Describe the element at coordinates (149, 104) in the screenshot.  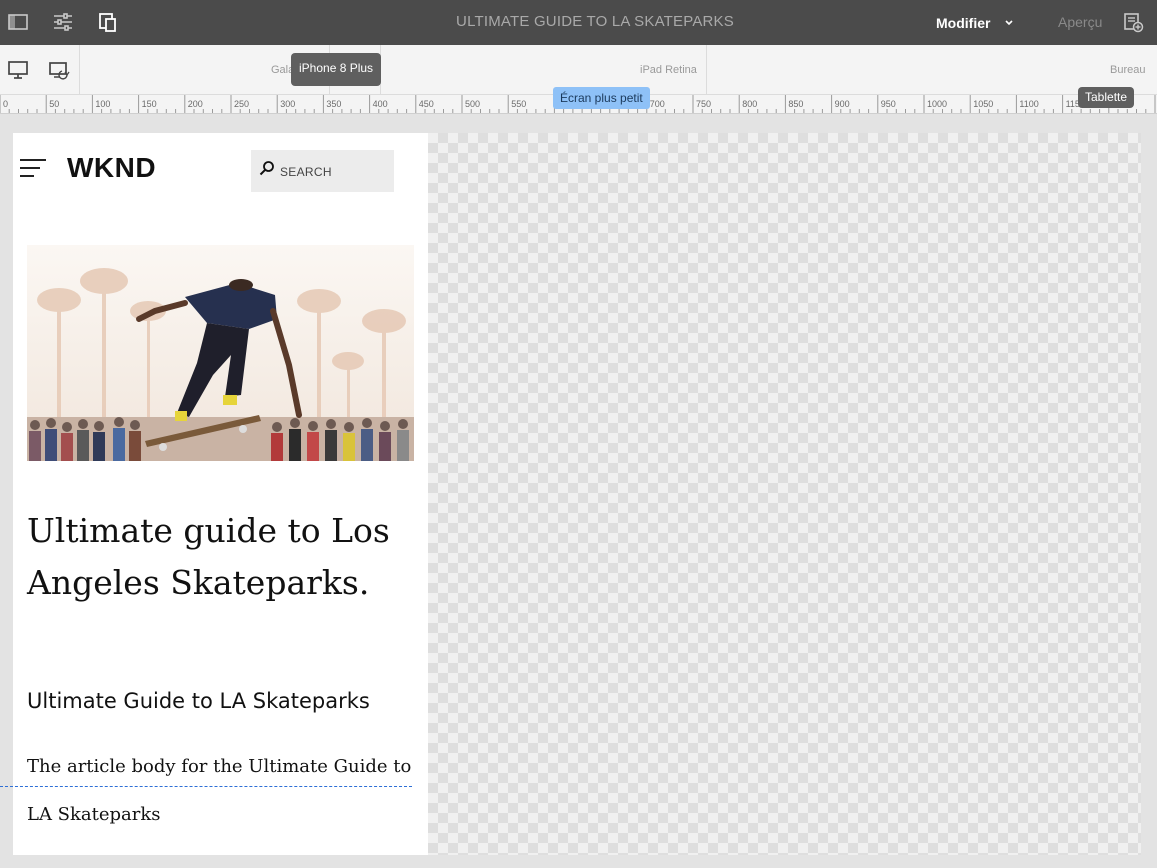
I see `ruler-tick-label: 150` at that location.